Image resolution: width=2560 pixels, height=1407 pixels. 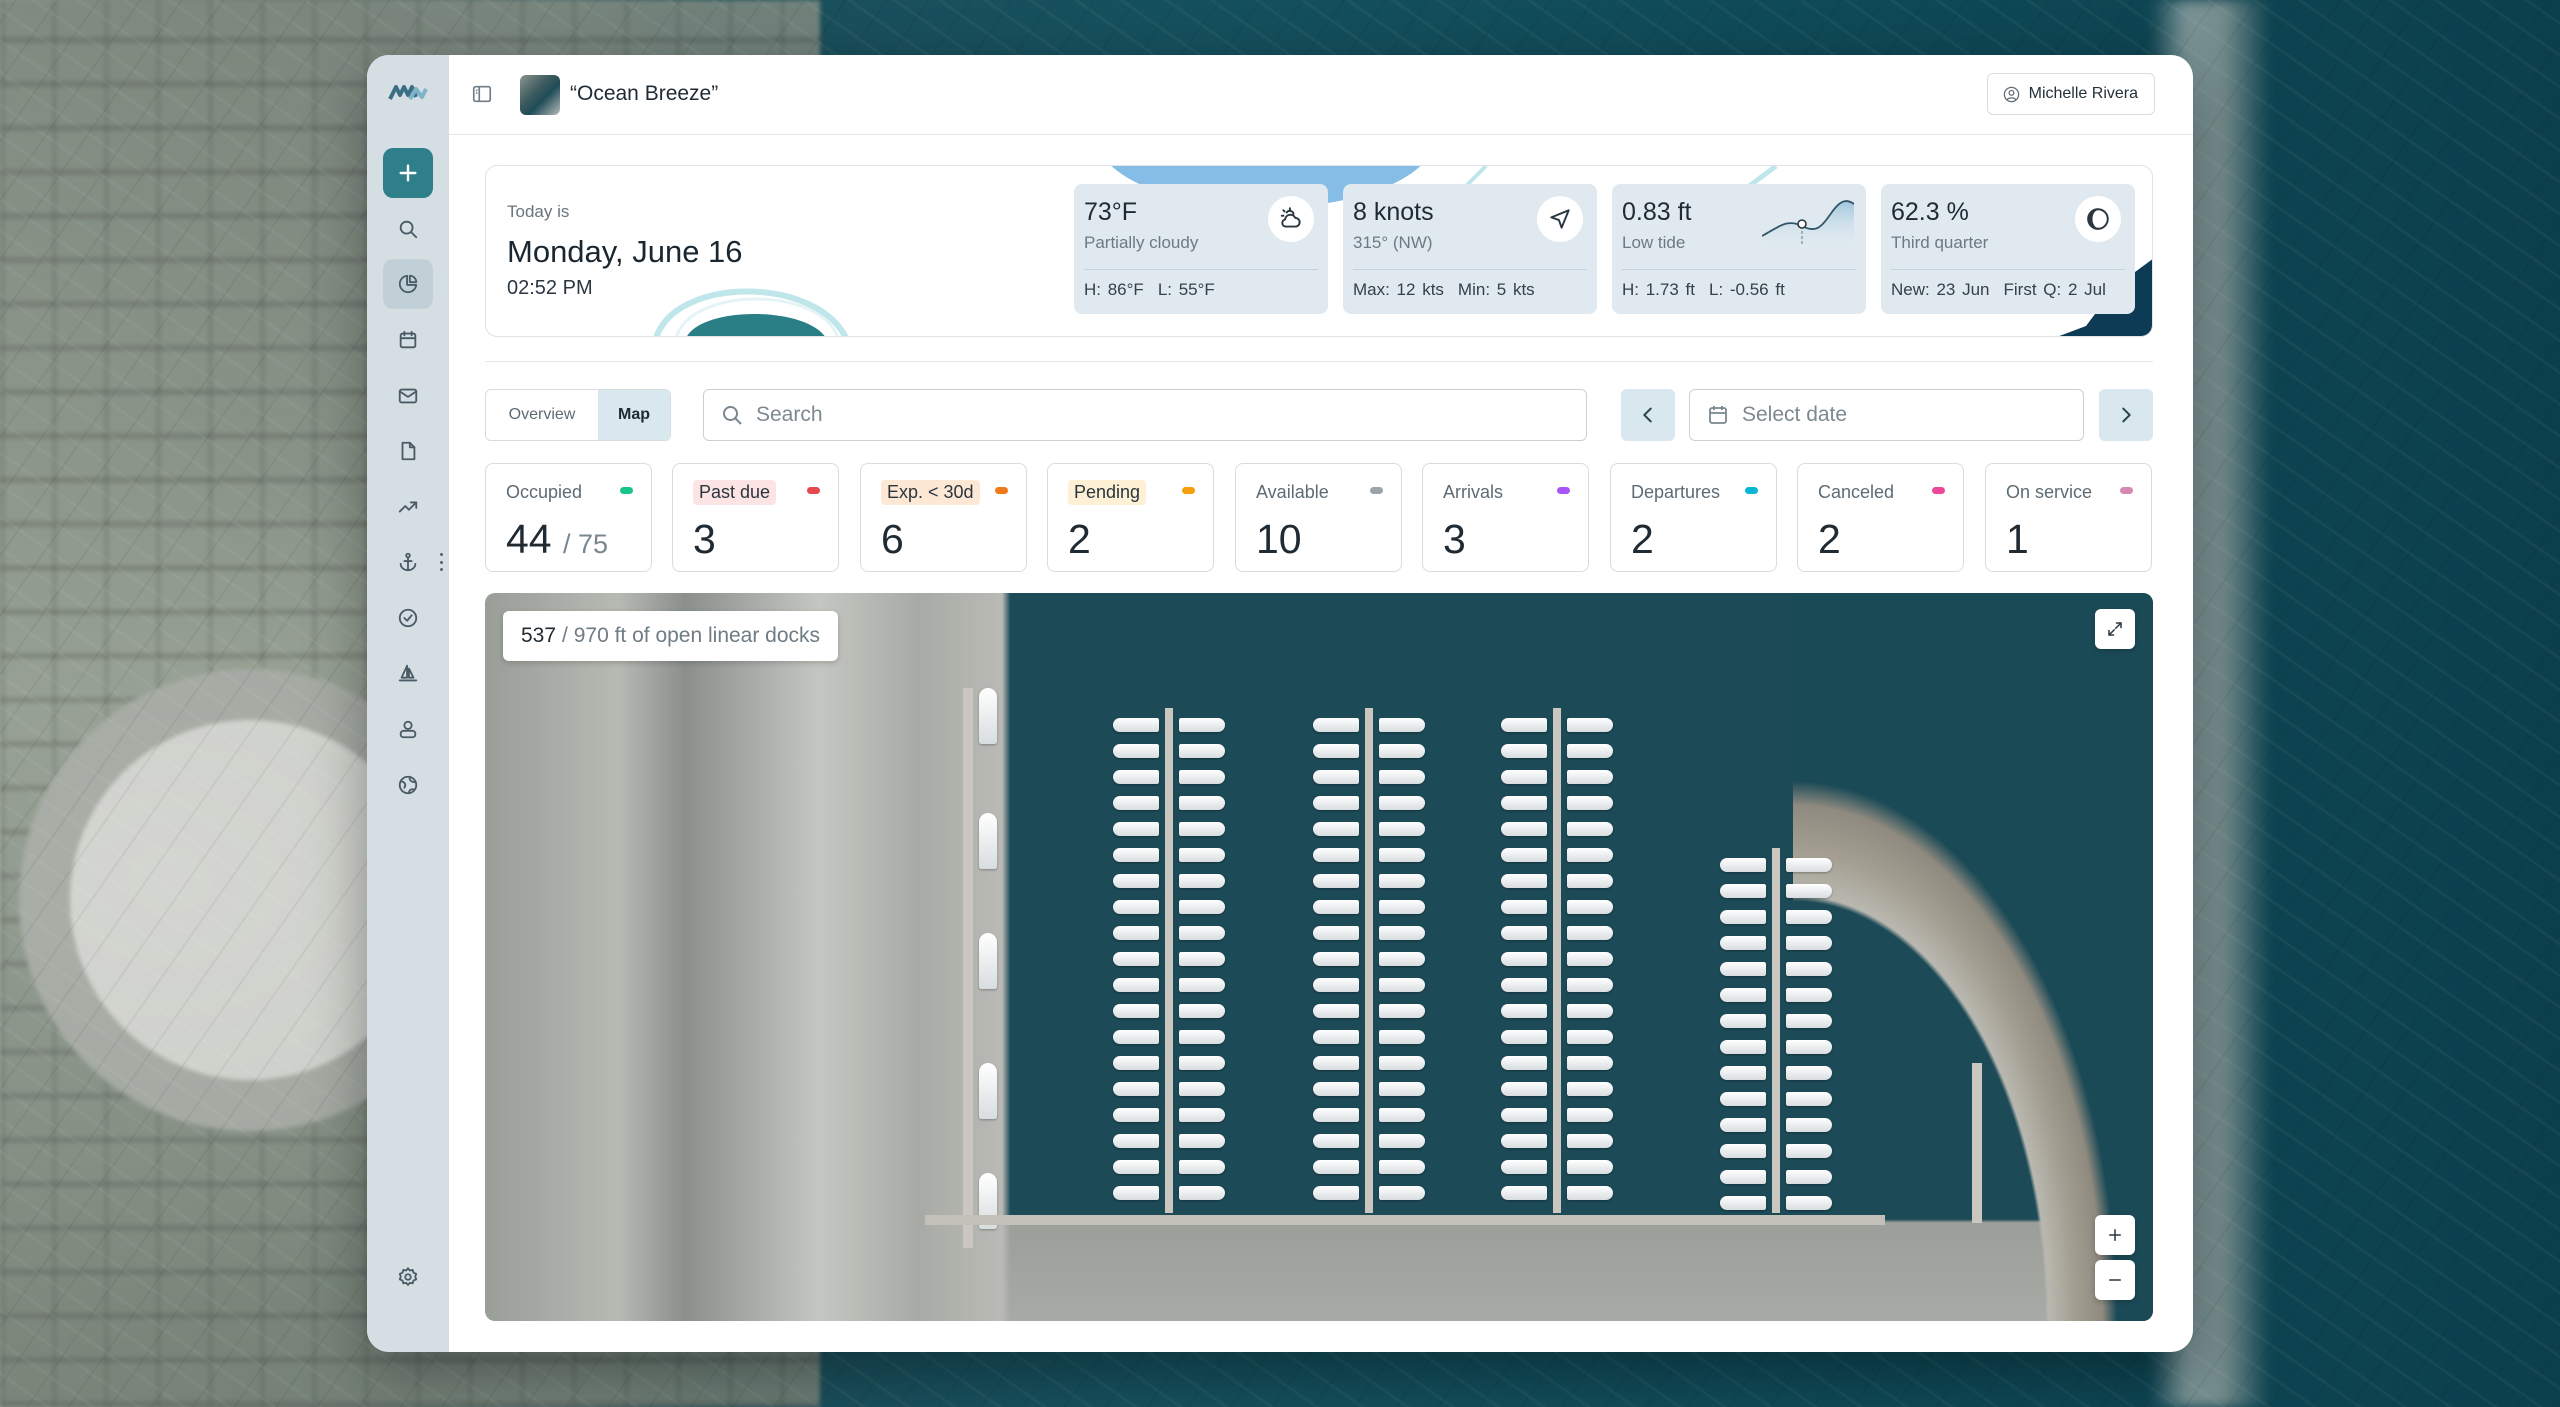 What do you see at coordinates (482, 94) in the screenshot?
I see `sidebar-toggle-button` at bounding box center [482, 94].